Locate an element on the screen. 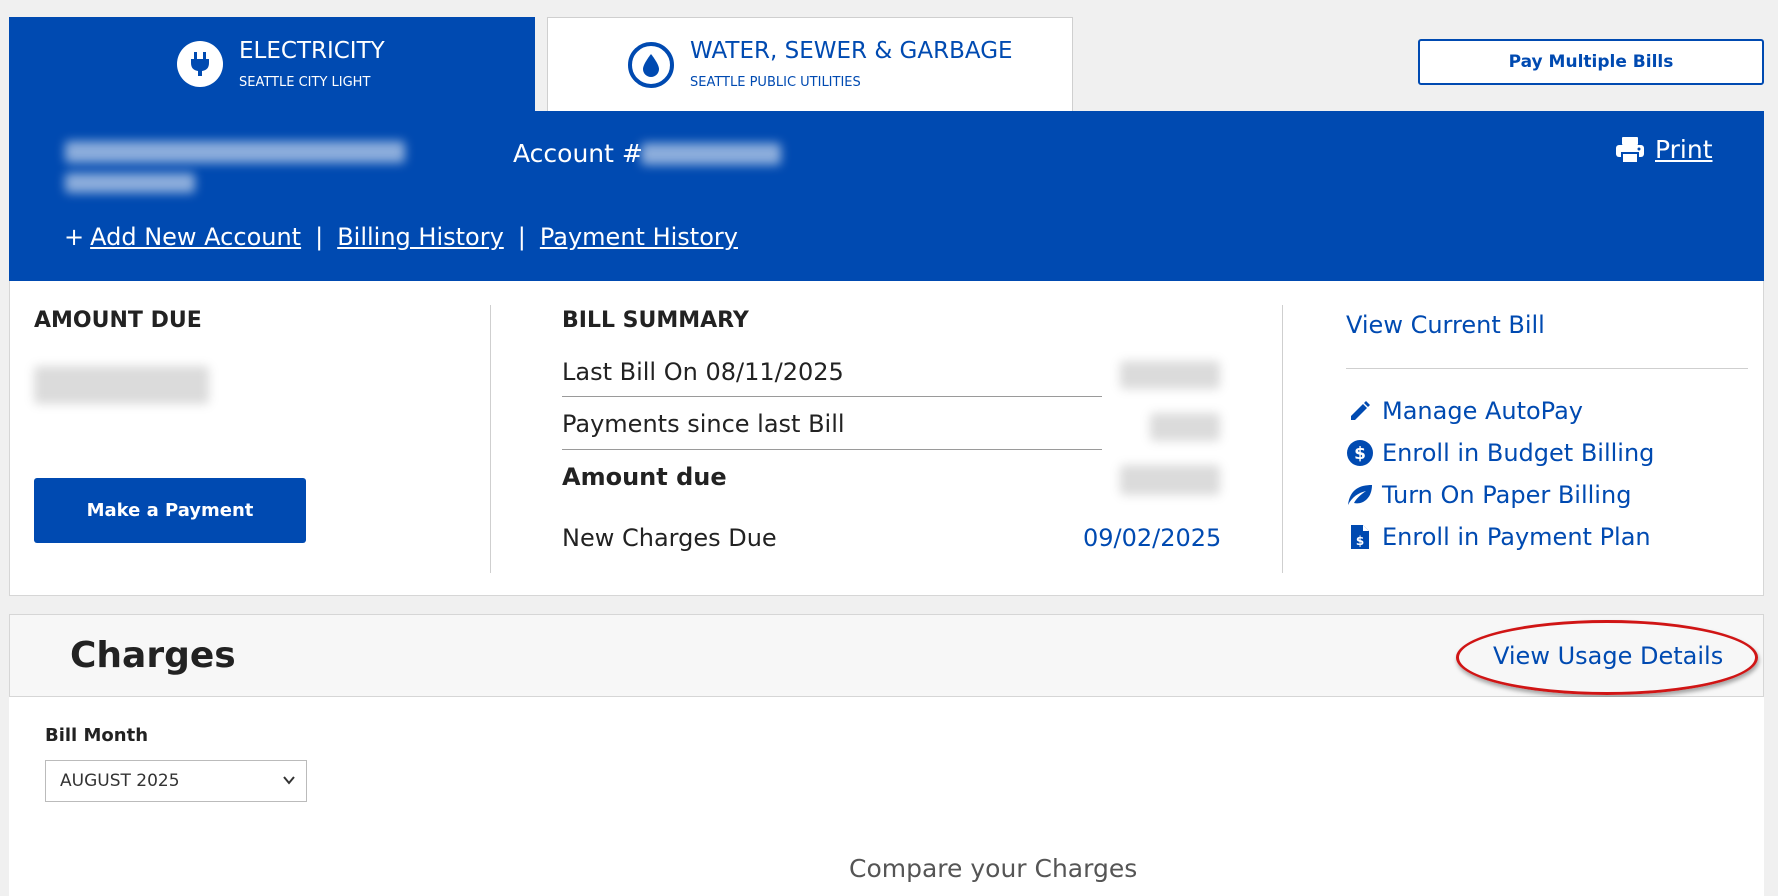 The image size is (1778, 896). tab-electricity-subtitle: SEATTLE CITY LIGHT is located at coordinates (305, 82).